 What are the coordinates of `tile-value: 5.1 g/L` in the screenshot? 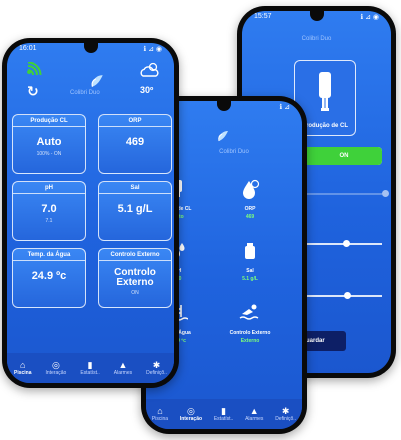 It's located at (250, 279).